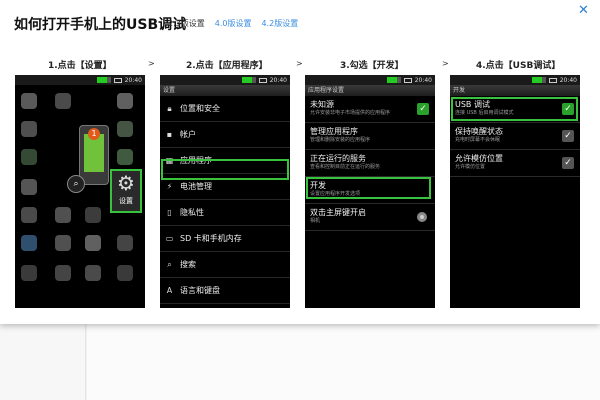  What do you see at coordinates (338, 158) in the screenshot?
I see `setting-title: 正在运行的服务` at bounding box center [338, 158].